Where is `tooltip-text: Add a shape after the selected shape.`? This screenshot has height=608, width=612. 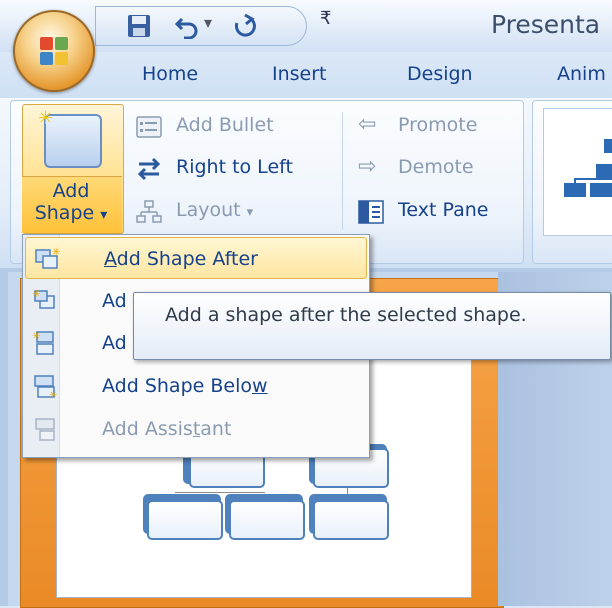
tooltip-text: Add a shape after the selected shape. is located at coordinates (346, 315).